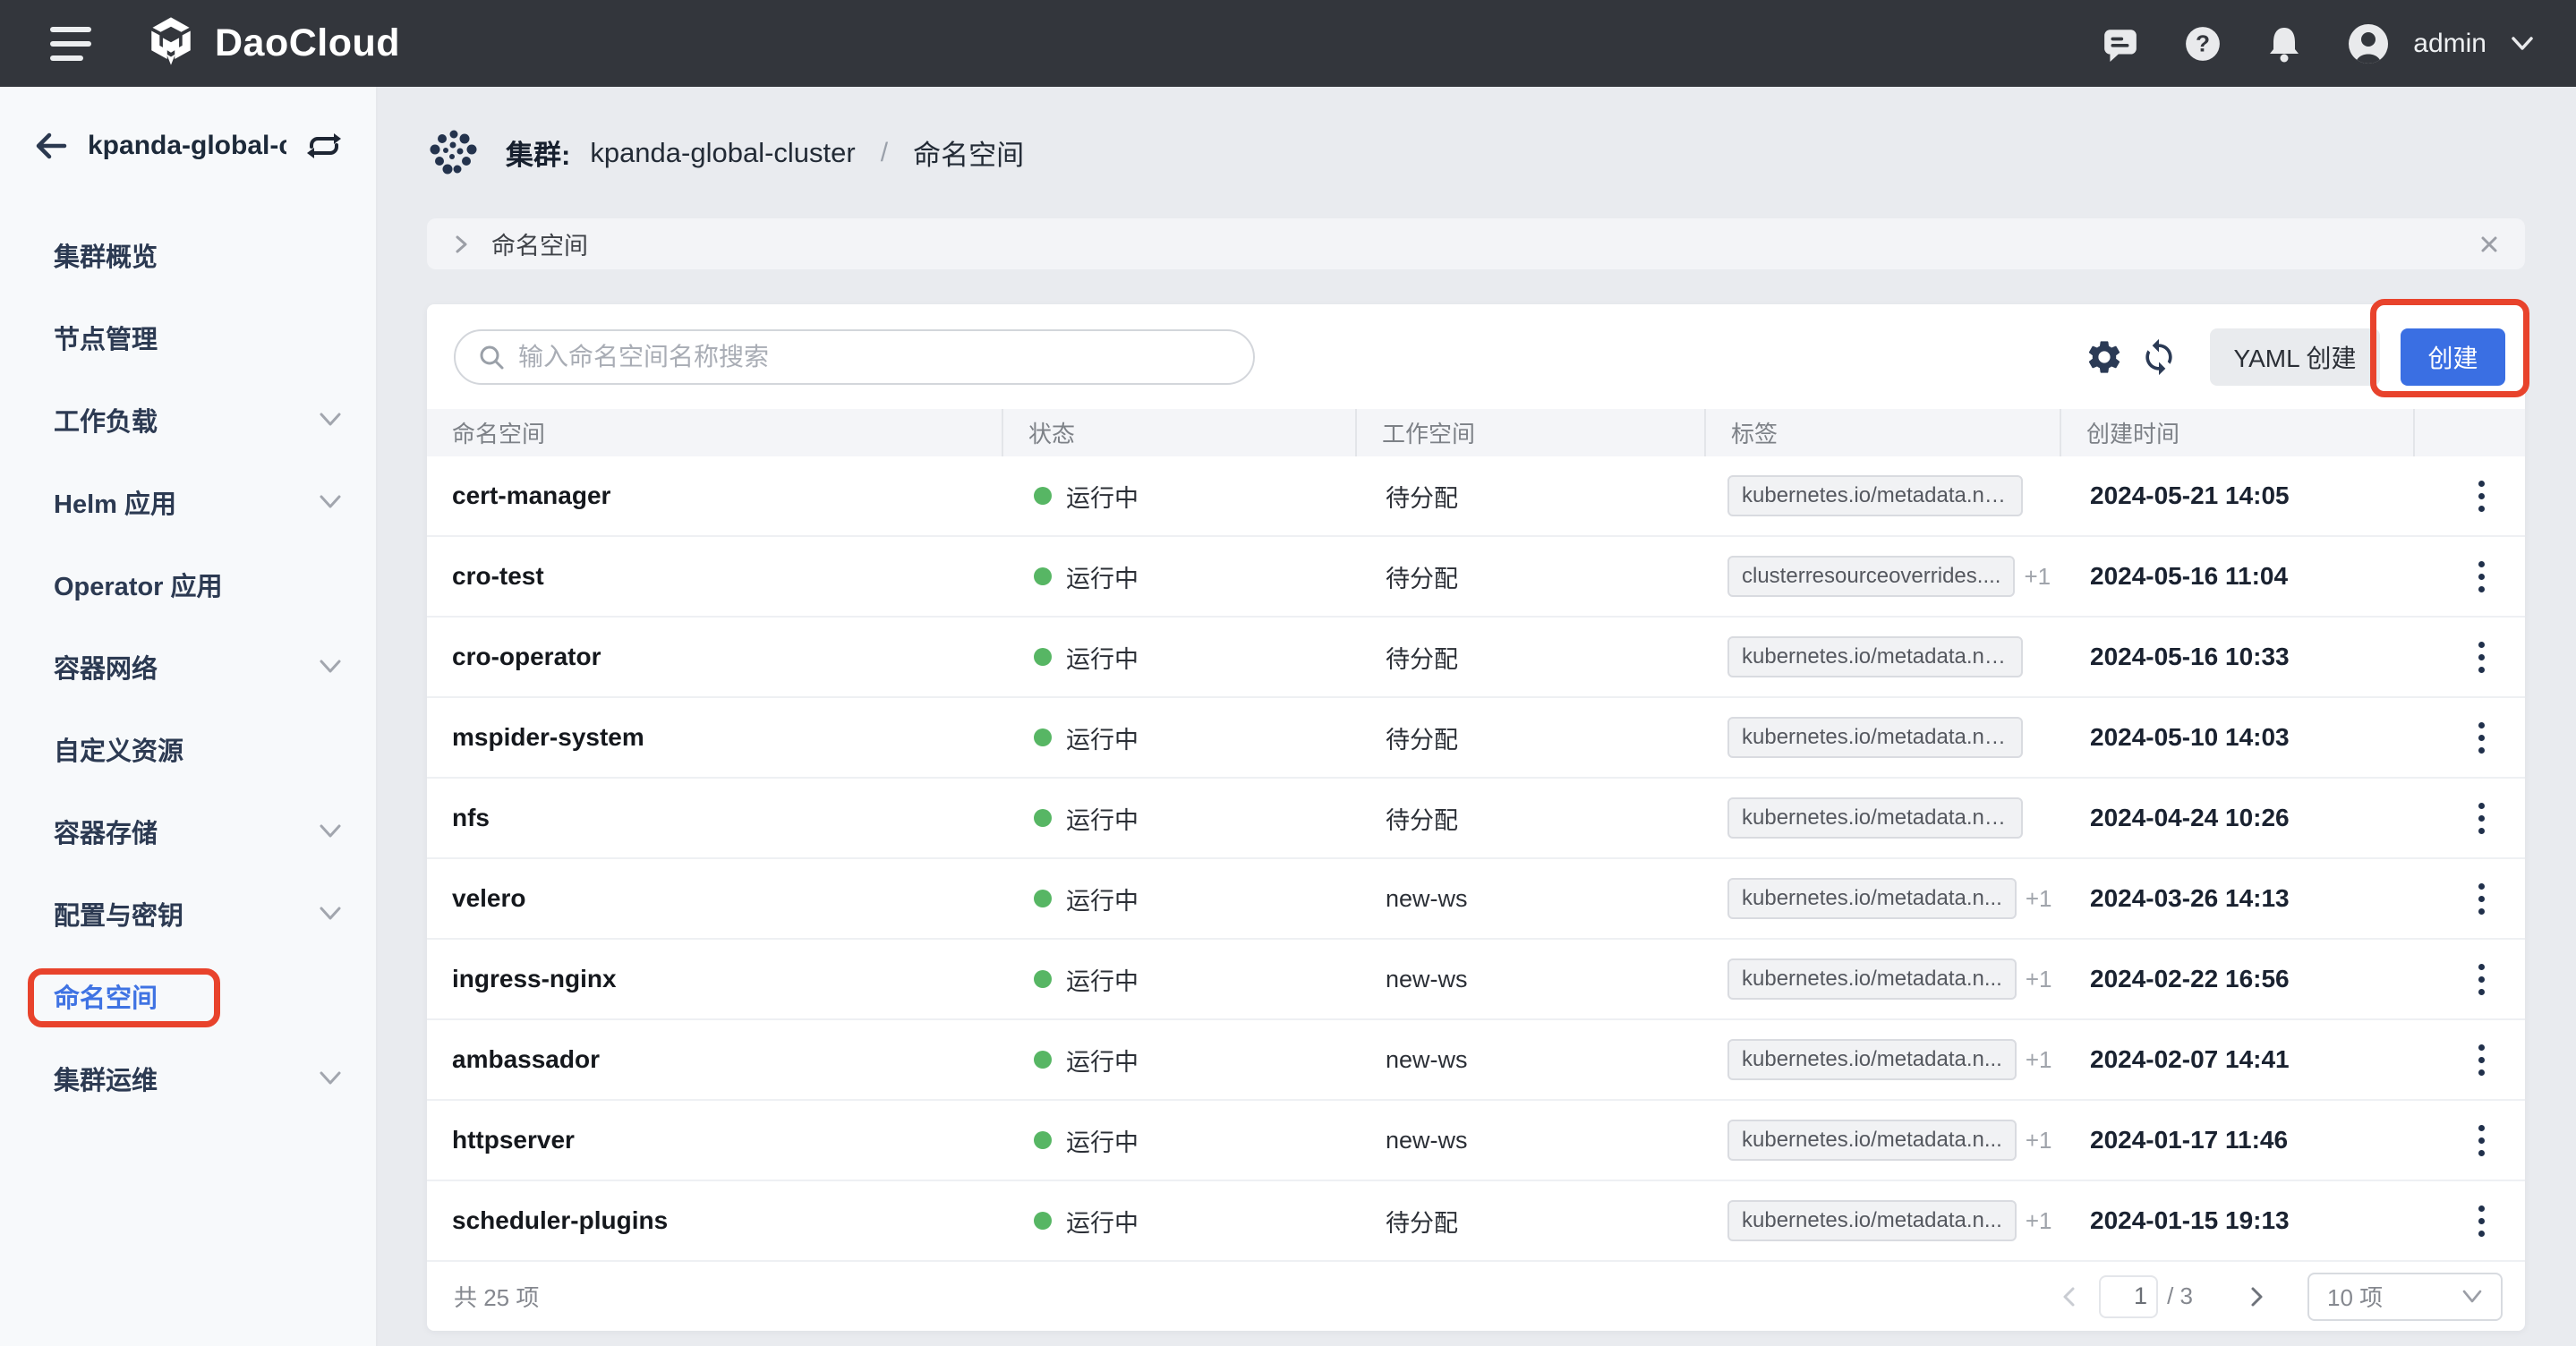 This screenshot has height=1346, width=2576. What do you see at coordinates (714, 899) in the screenshot?
I see `namespace-name: velero` at bounding box center [714, 899].